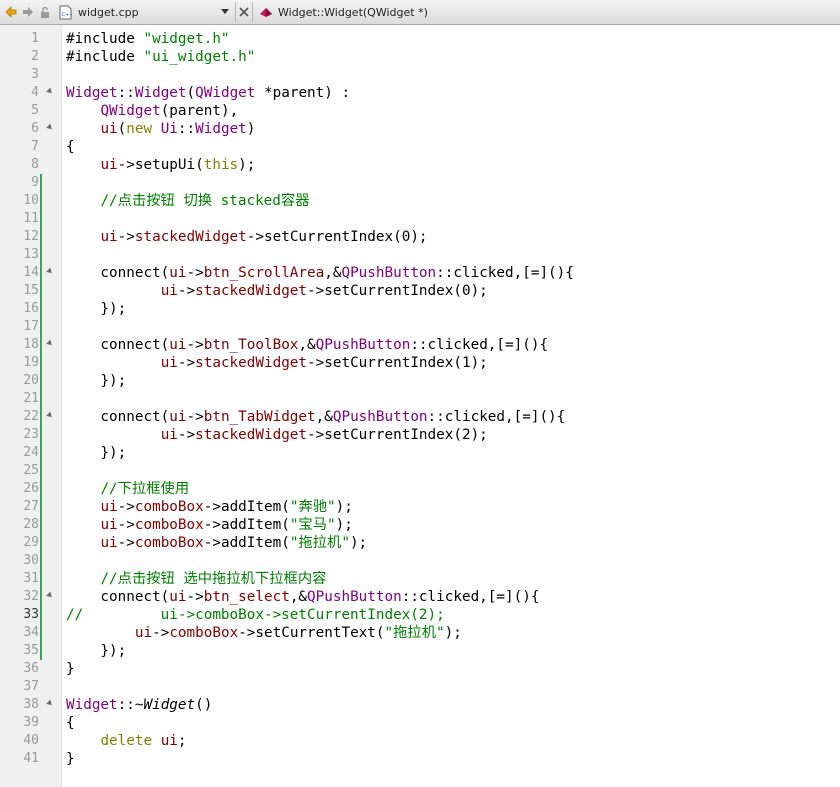  What do you see at coordinates (420, 93) in the screenshot?
I see `code-line: 4 Widget::Widget(QWidget *parent) :` at bounding box center [420, 93].